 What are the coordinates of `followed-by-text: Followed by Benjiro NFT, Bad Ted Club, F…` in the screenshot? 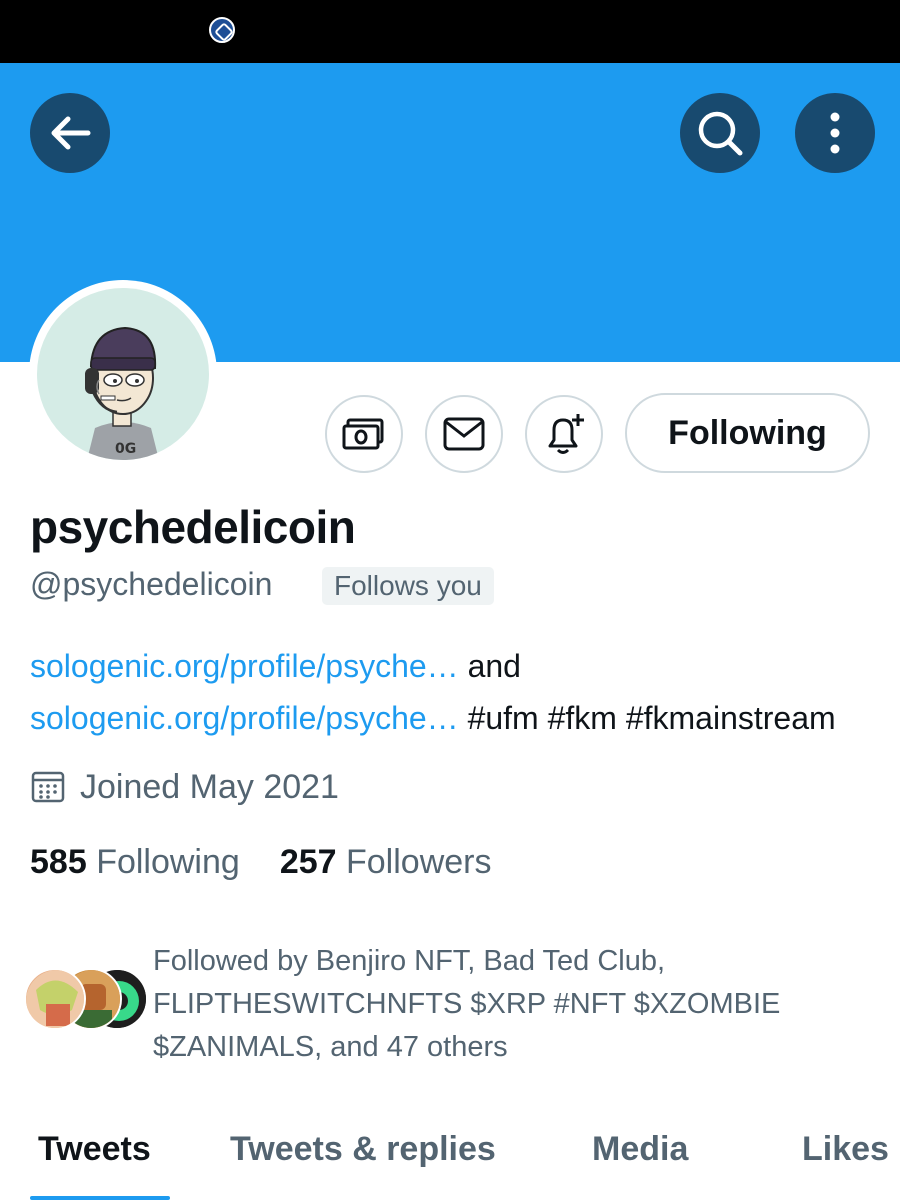 It's located at (503, 1004).